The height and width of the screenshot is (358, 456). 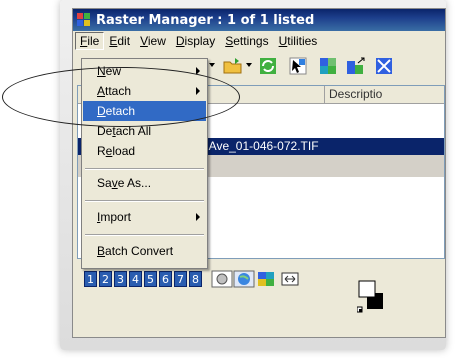 What do you see at coordinates (119, 41) in the screenshot?
I see `menu-edit: Edit` at bounding box center [119, 41].